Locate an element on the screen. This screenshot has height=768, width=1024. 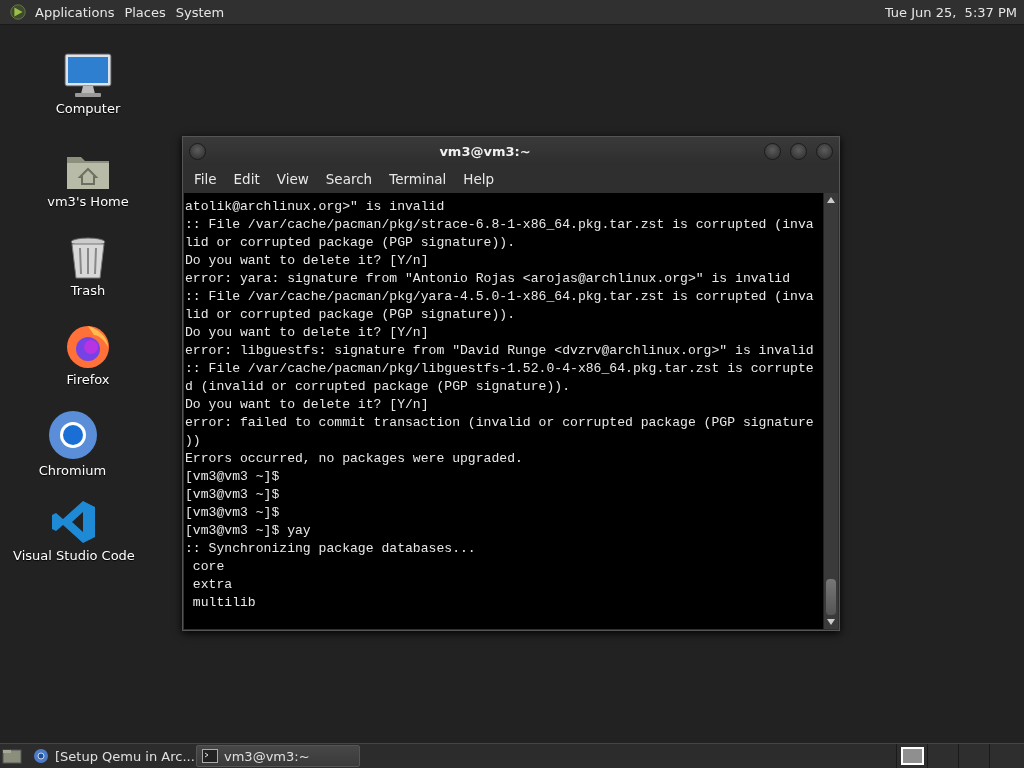
panel-menu: System is located at coordinates (200, 12).